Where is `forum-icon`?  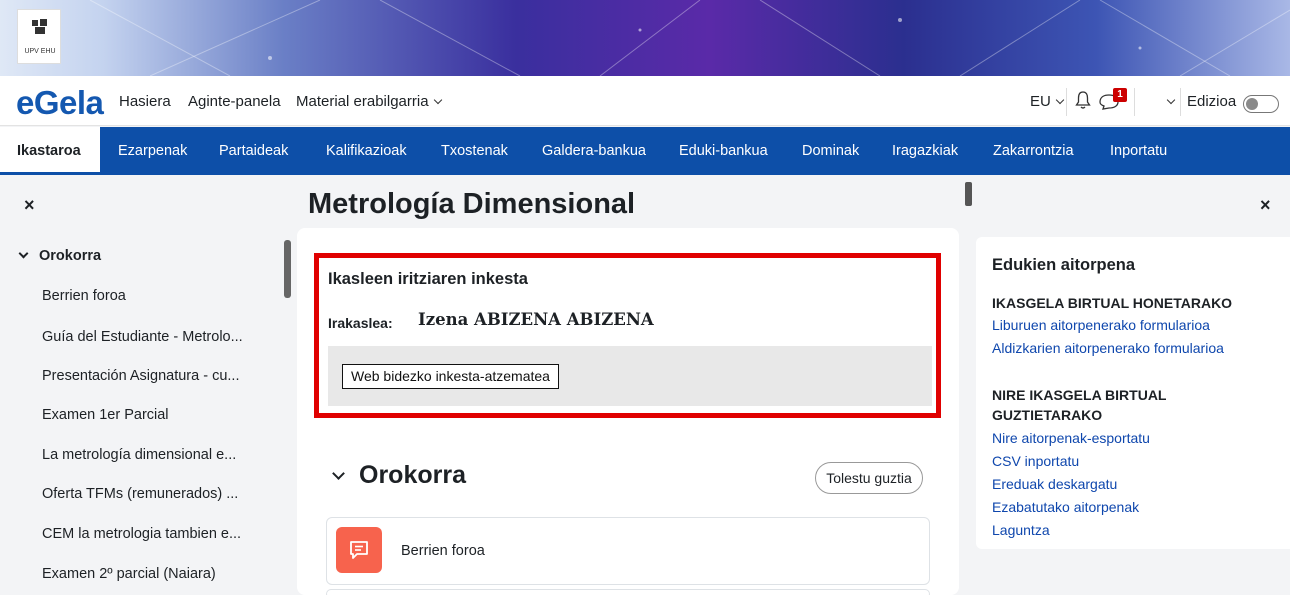
forum-icon is located at coordinates (359, 550).